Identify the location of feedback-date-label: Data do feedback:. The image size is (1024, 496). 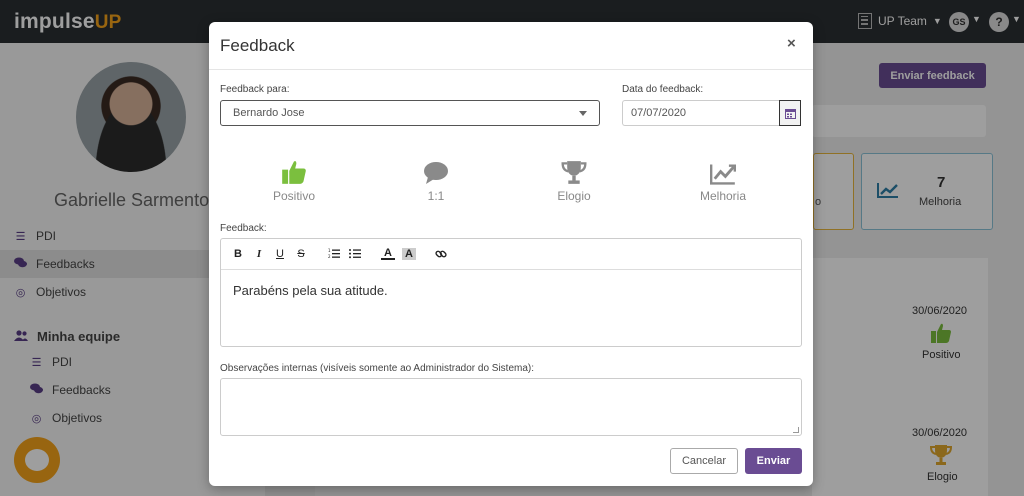
(663, 89).